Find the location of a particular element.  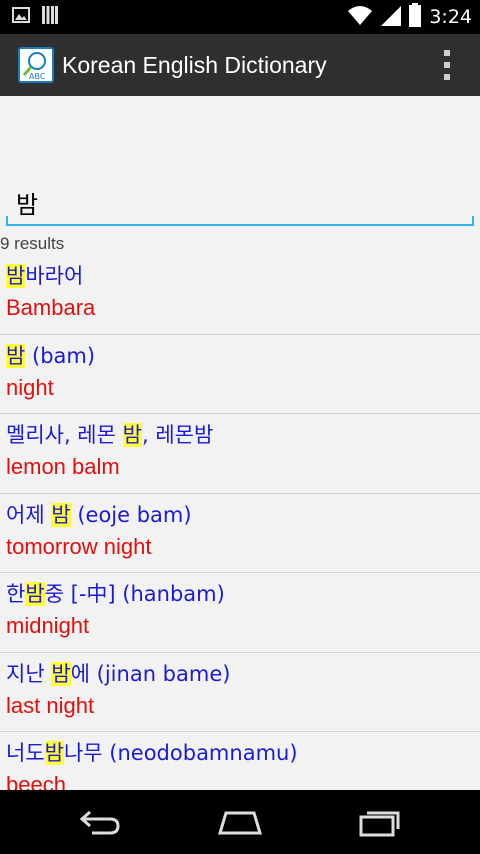

korean-term: 밤 (bam) is located at coordinates (51, 355).